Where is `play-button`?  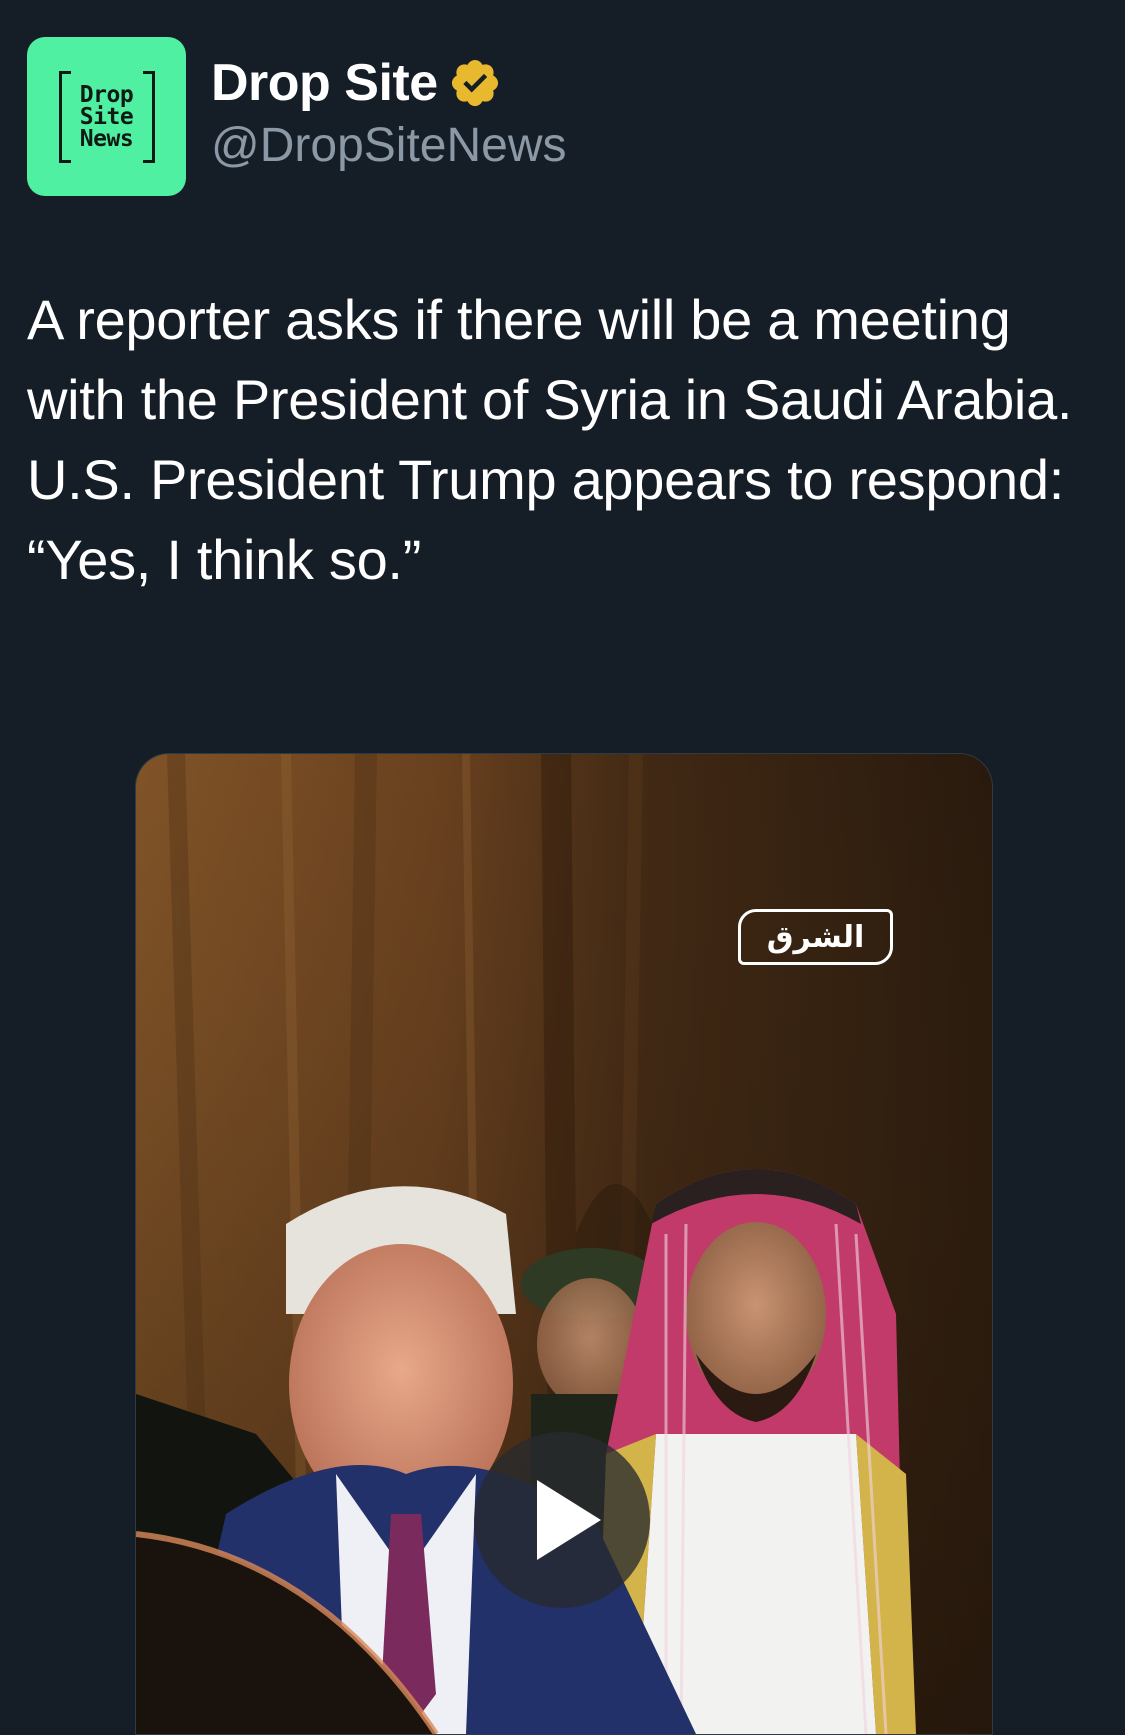 play-button is located at coordinates (562, 1520).